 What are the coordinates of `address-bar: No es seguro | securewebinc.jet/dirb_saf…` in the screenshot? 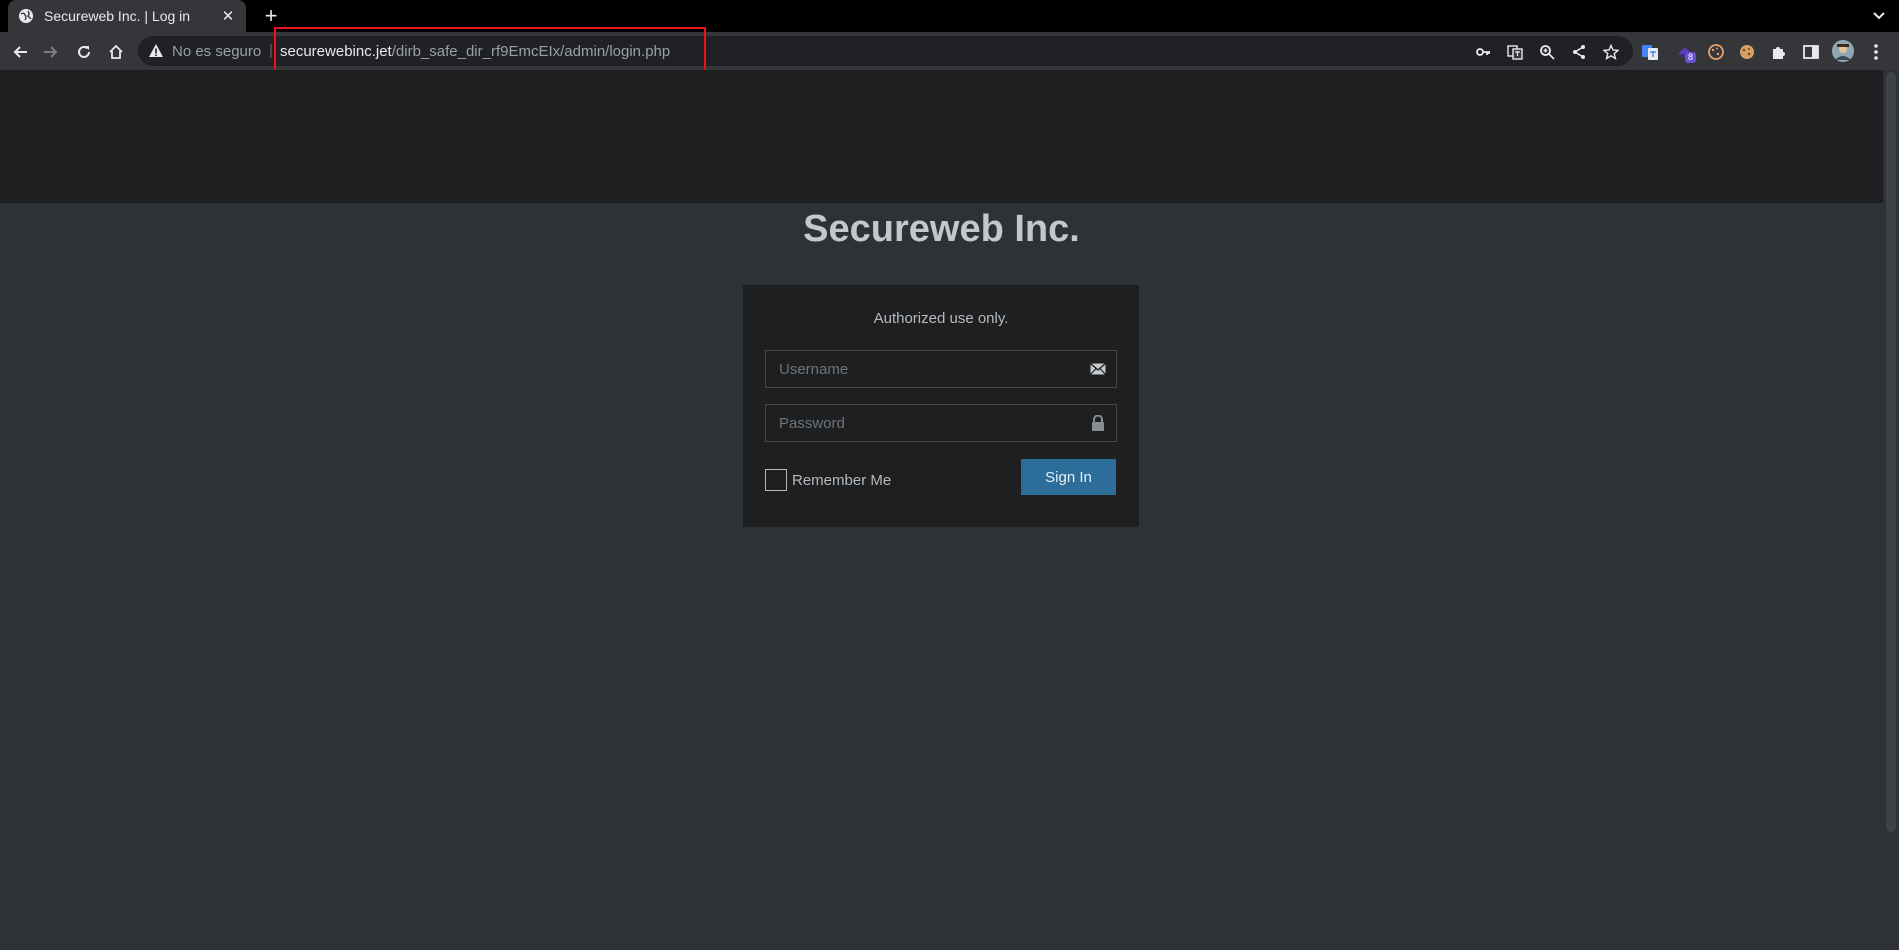 It's located at (885, 51).